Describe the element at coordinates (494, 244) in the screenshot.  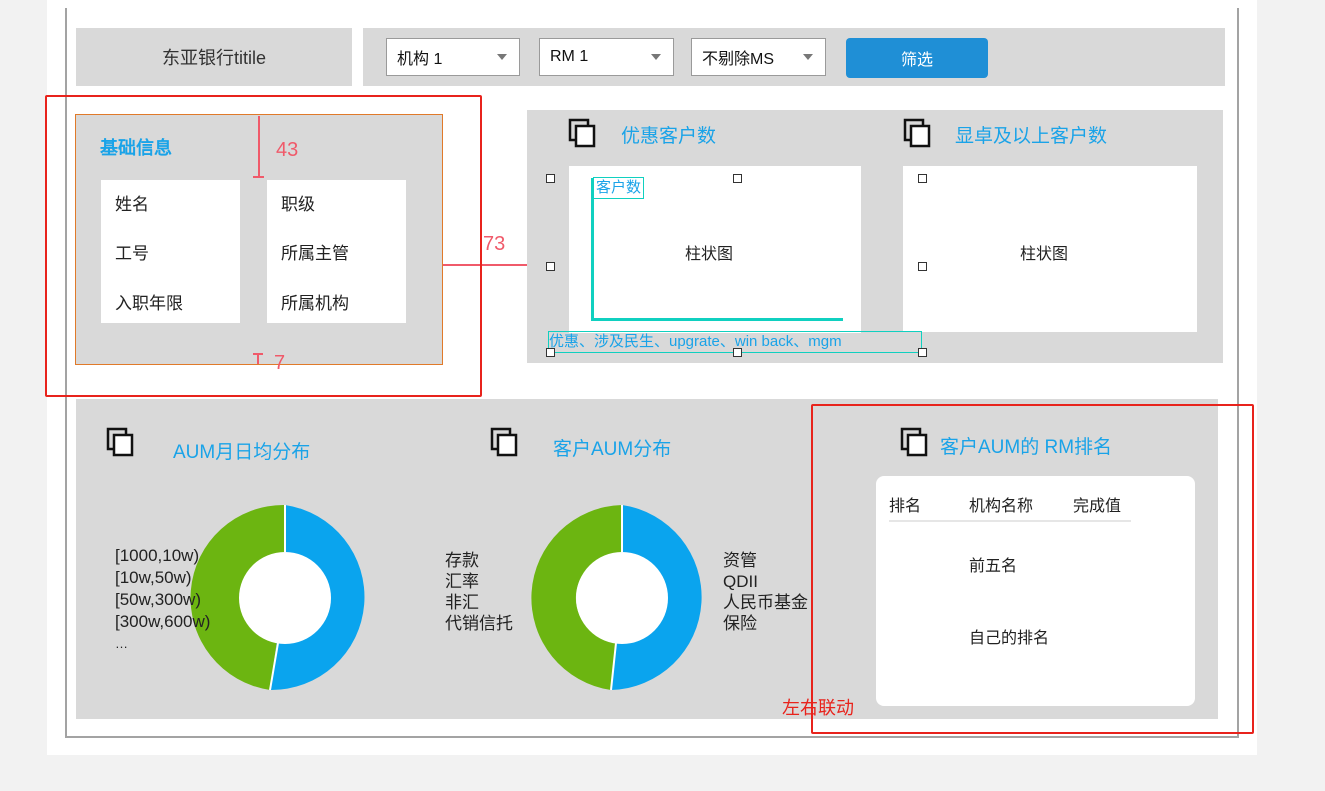
I see `spacing-annotation-side: 73` at that location.